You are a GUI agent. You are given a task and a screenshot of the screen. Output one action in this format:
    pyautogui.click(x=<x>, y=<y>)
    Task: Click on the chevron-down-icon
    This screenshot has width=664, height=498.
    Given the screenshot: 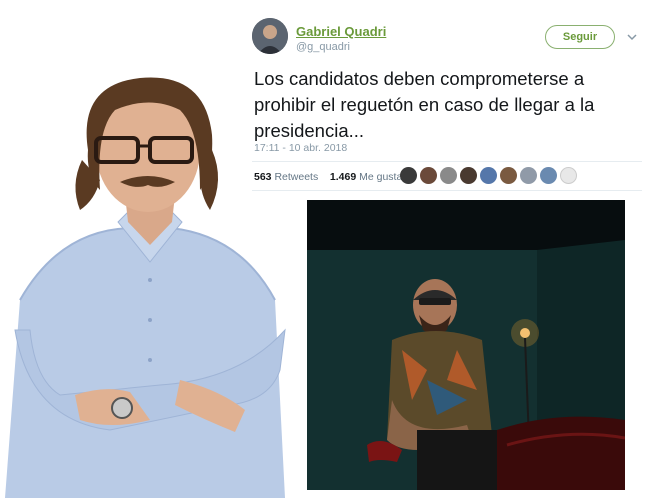 What is the action you would take?
    pyautogui.click(x=632, y=37)
    